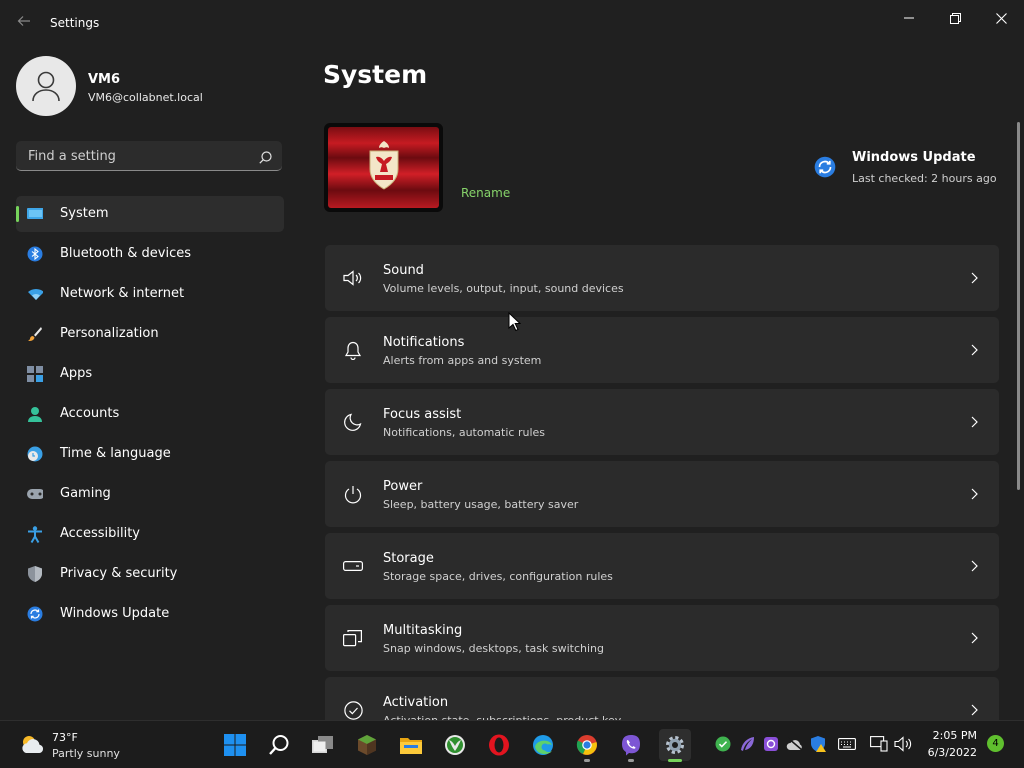 Image resolution: width=1024 pixels, height=768 pixels. I want to click on sidebar-item-personalization: Personalization, so click(150, 334).